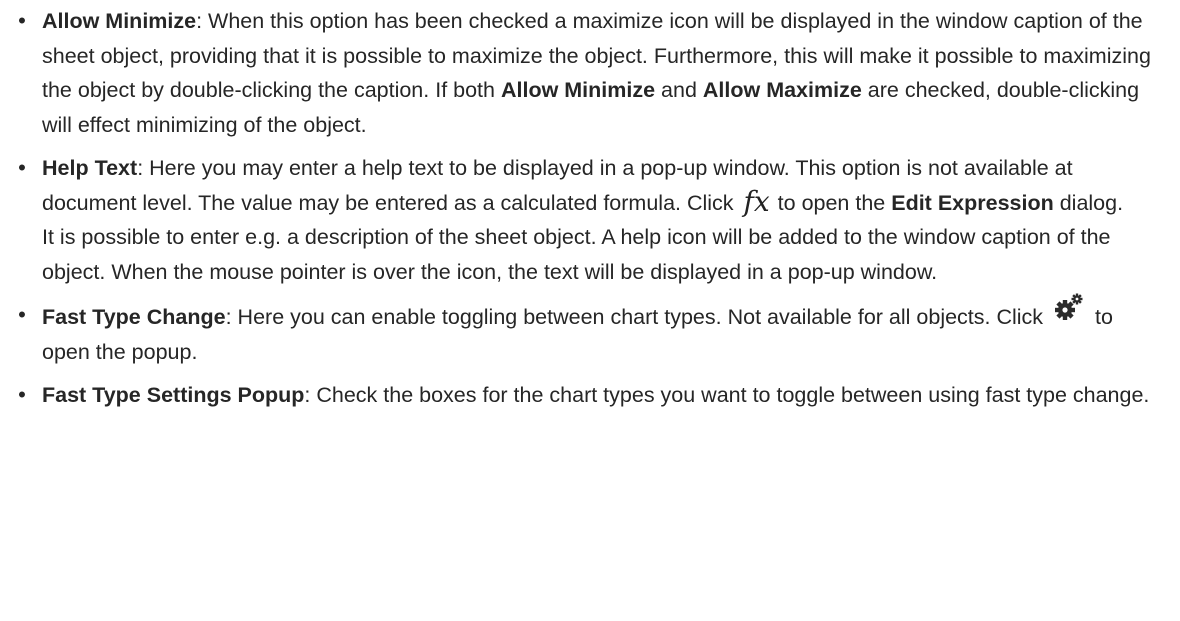 Image resolution: width=1180 pixels, height=621 pixels. What do you see at coordinates (972, 202) in the screenshot?
I see `term-edit-expression: Edit Expression` at bounding box center [972, 202].